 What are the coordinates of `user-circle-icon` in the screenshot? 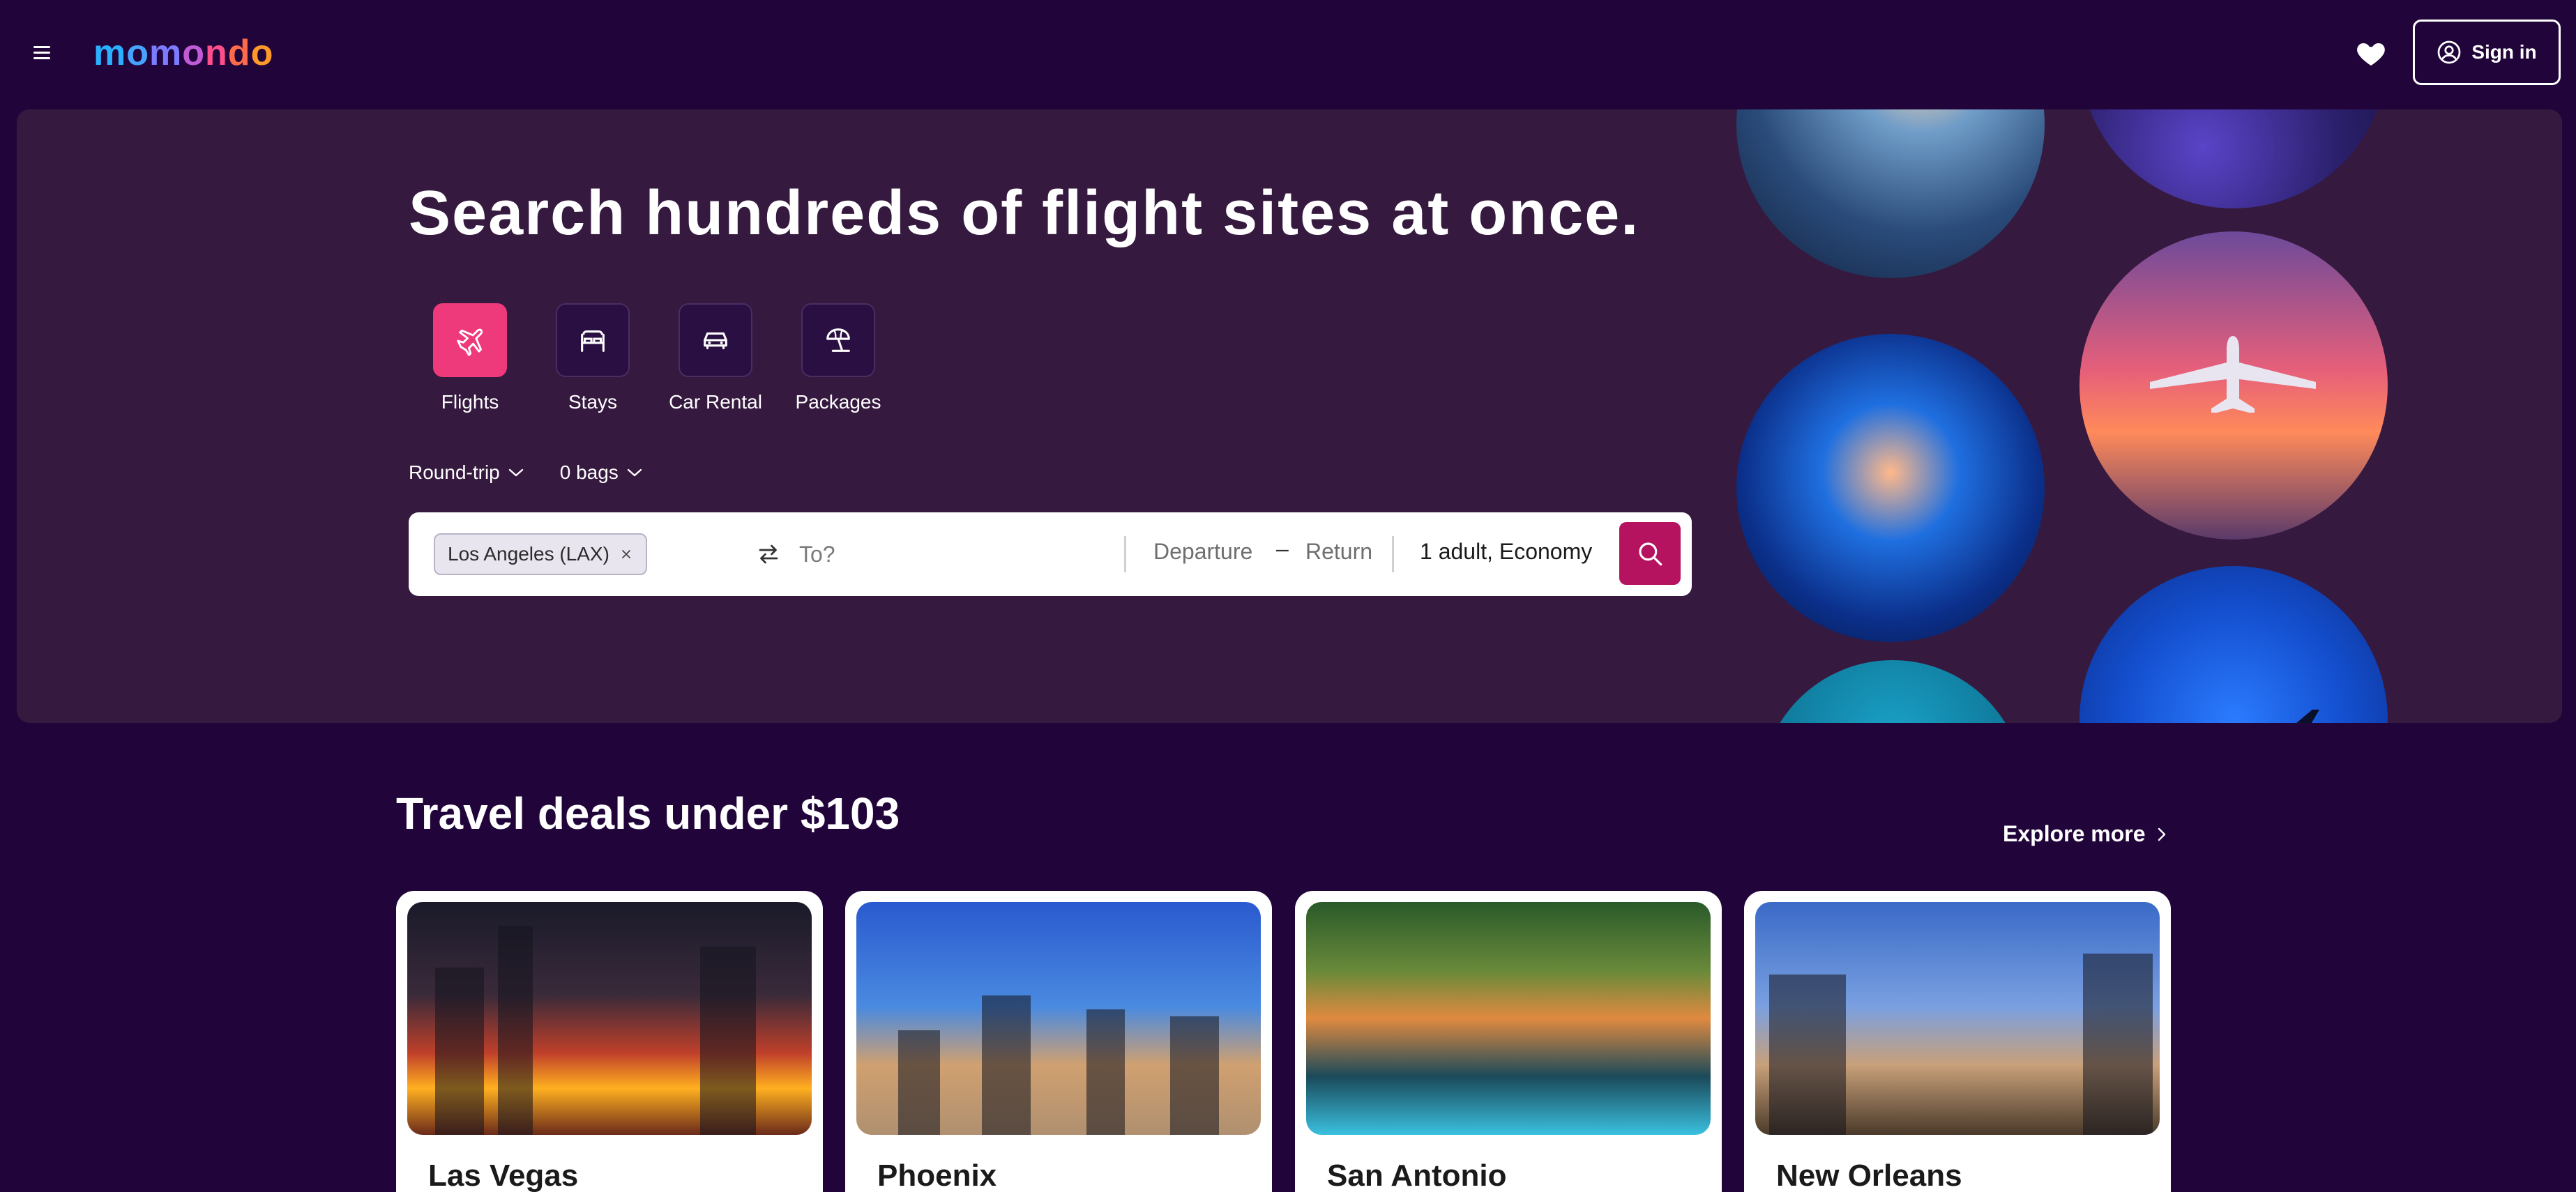 It's located at (2449, 52).